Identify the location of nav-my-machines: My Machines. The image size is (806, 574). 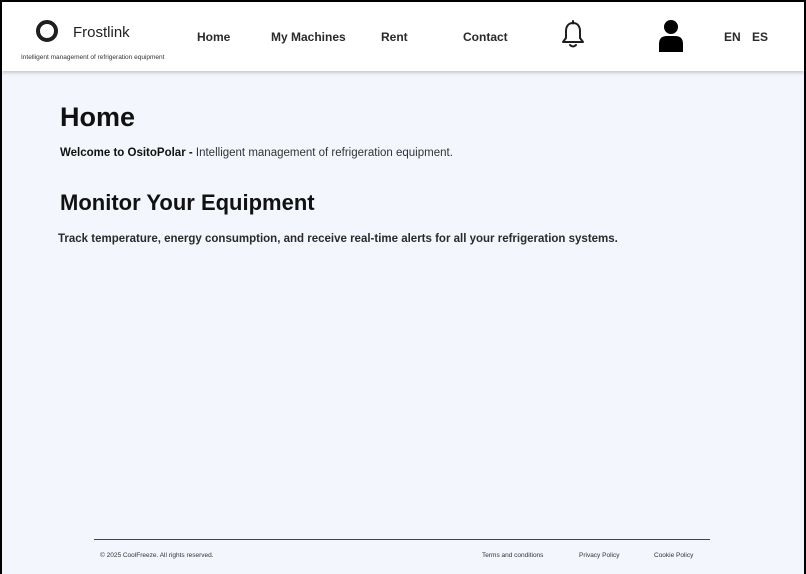
(308, 37).